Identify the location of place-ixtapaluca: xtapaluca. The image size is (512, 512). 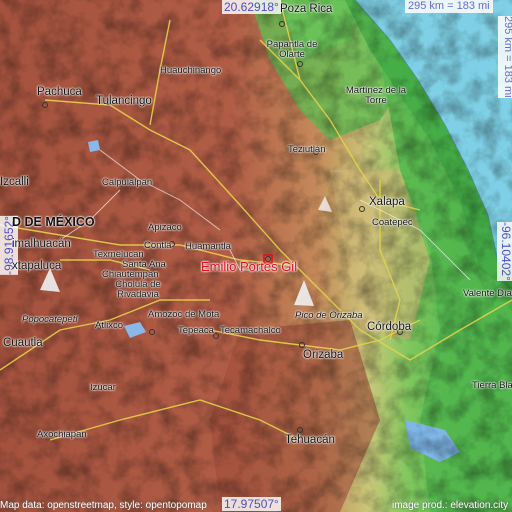
(36, 266).